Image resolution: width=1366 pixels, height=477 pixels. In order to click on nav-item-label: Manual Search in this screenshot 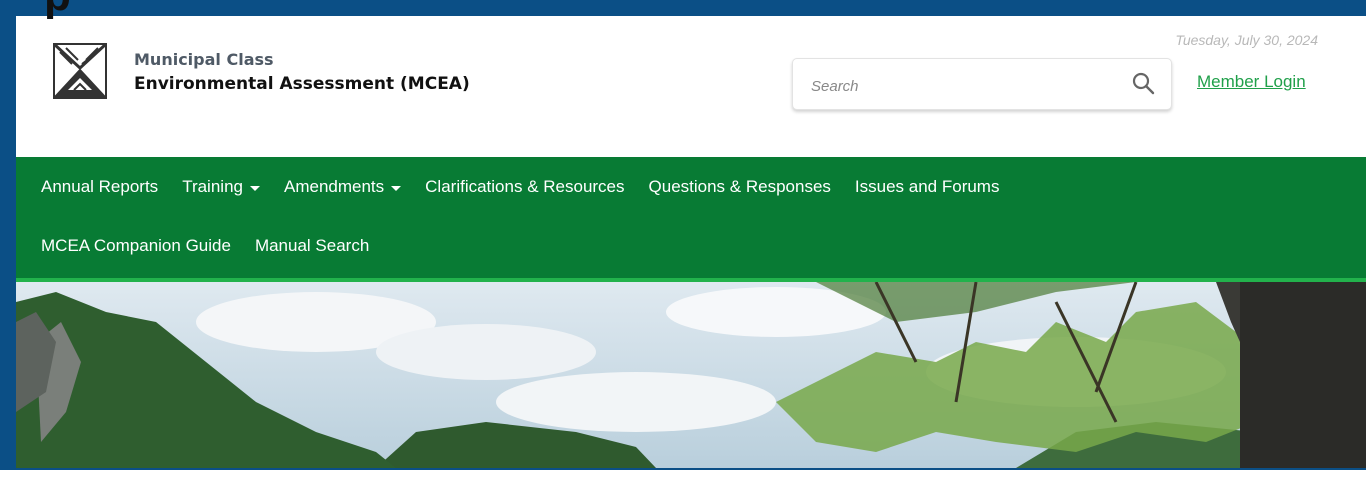, I will do `click(312, 245)`.